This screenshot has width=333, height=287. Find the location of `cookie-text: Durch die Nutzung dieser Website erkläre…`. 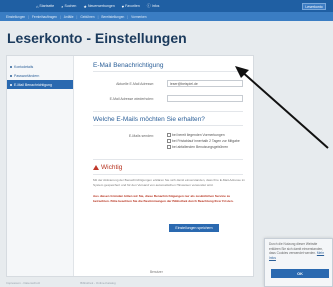

cookie-text: Durch die Nutzung dieser Website erkläre… is located at coordinates (298, 251).